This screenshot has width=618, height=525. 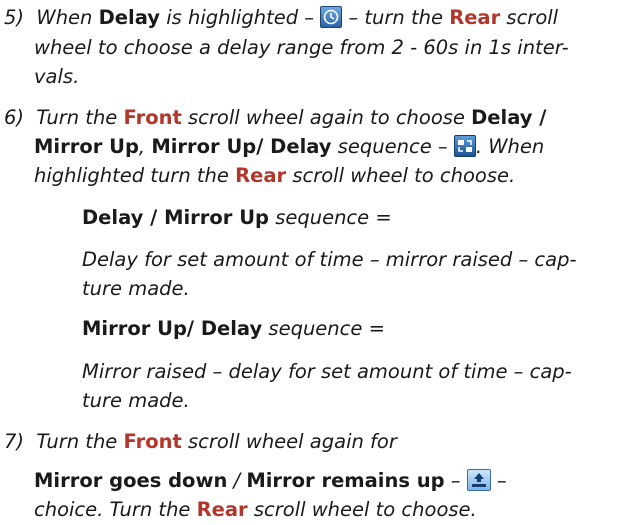 I want to click on mirror-down-label: Mirror goes down, so click(x=131, y=480).